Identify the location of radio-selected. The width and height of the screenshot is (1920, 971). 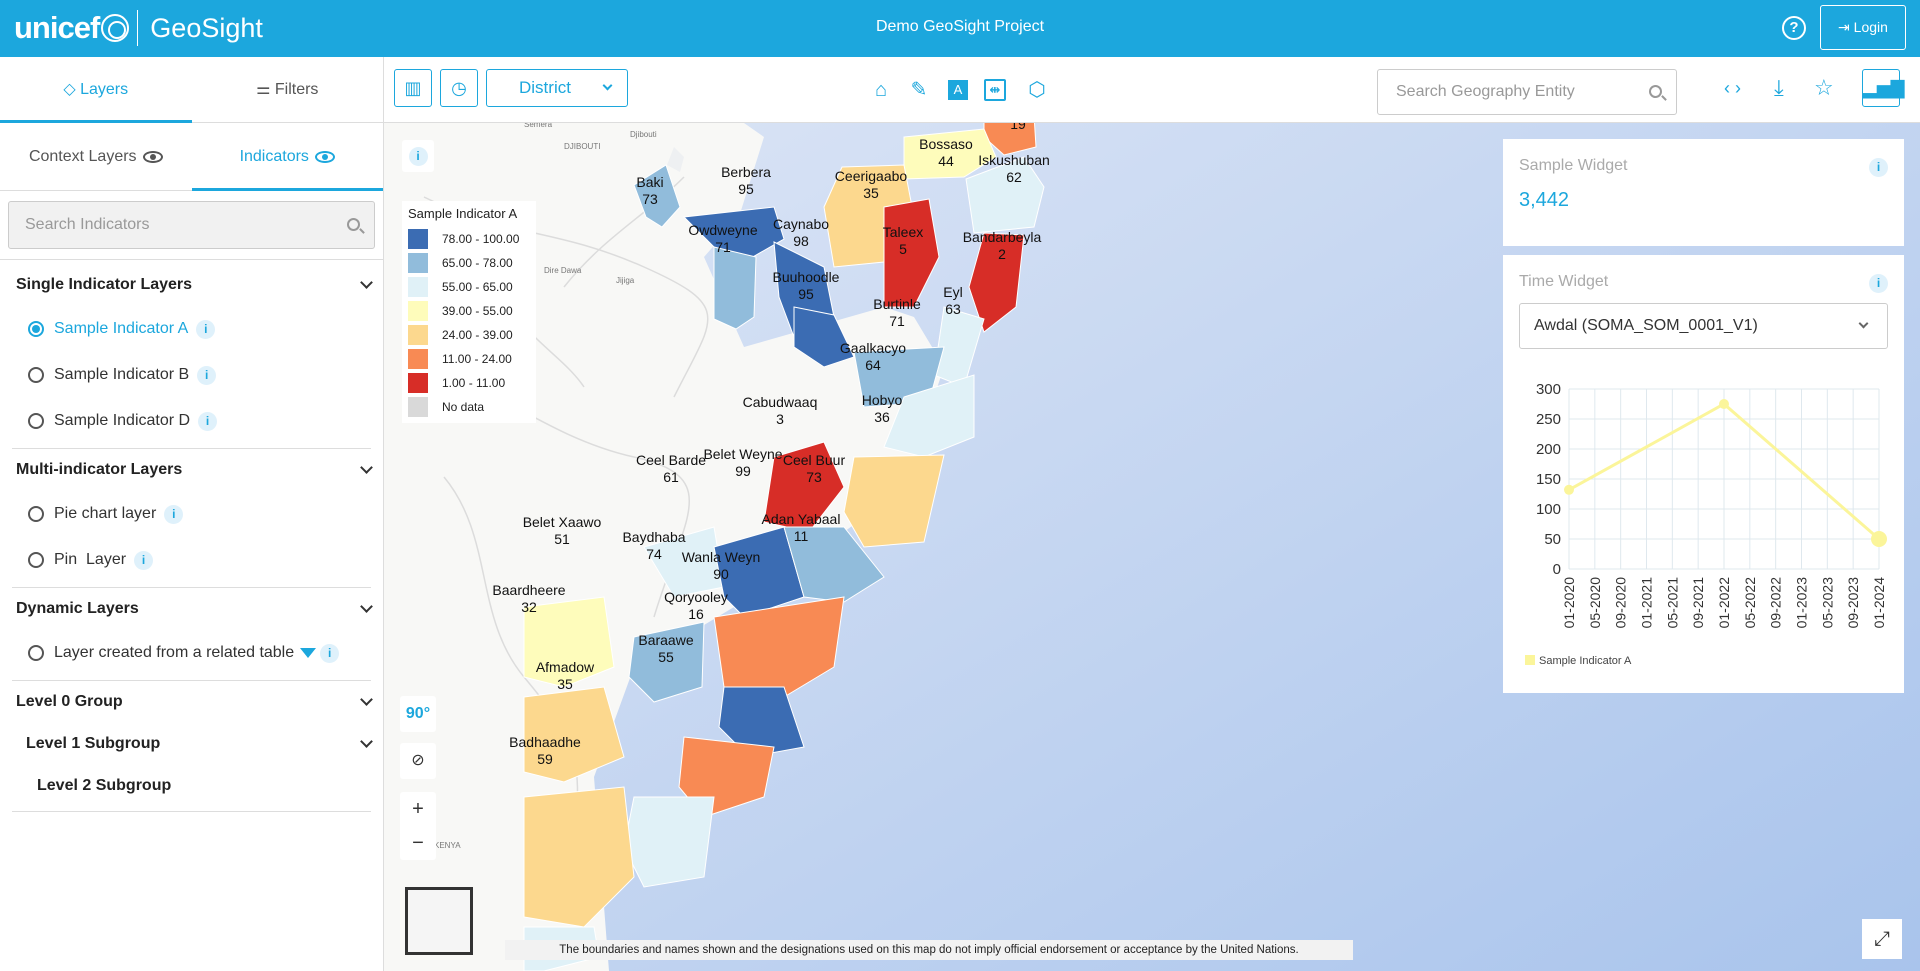
(36, 329).